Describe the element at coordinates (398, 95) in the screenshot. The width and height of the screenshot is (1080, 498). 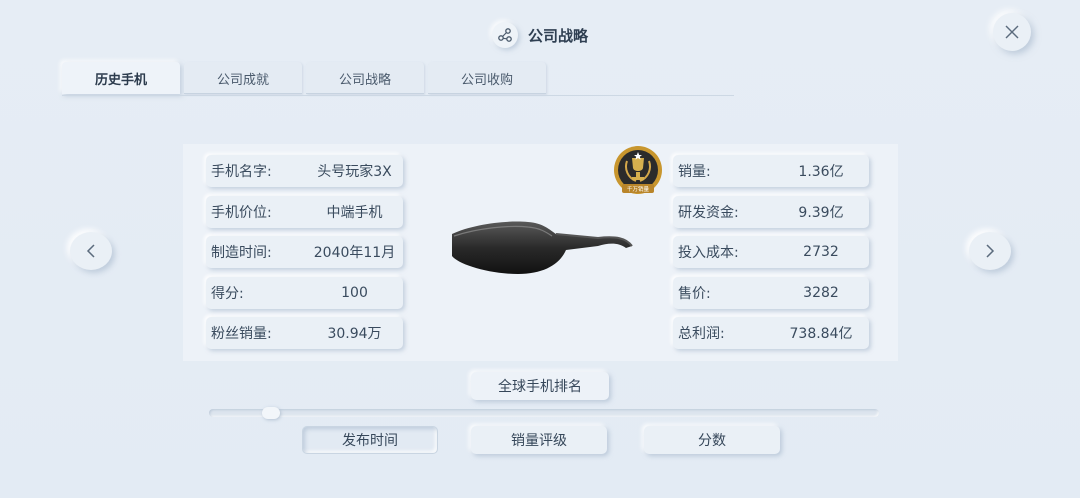
I see `tab-divider` at that location.